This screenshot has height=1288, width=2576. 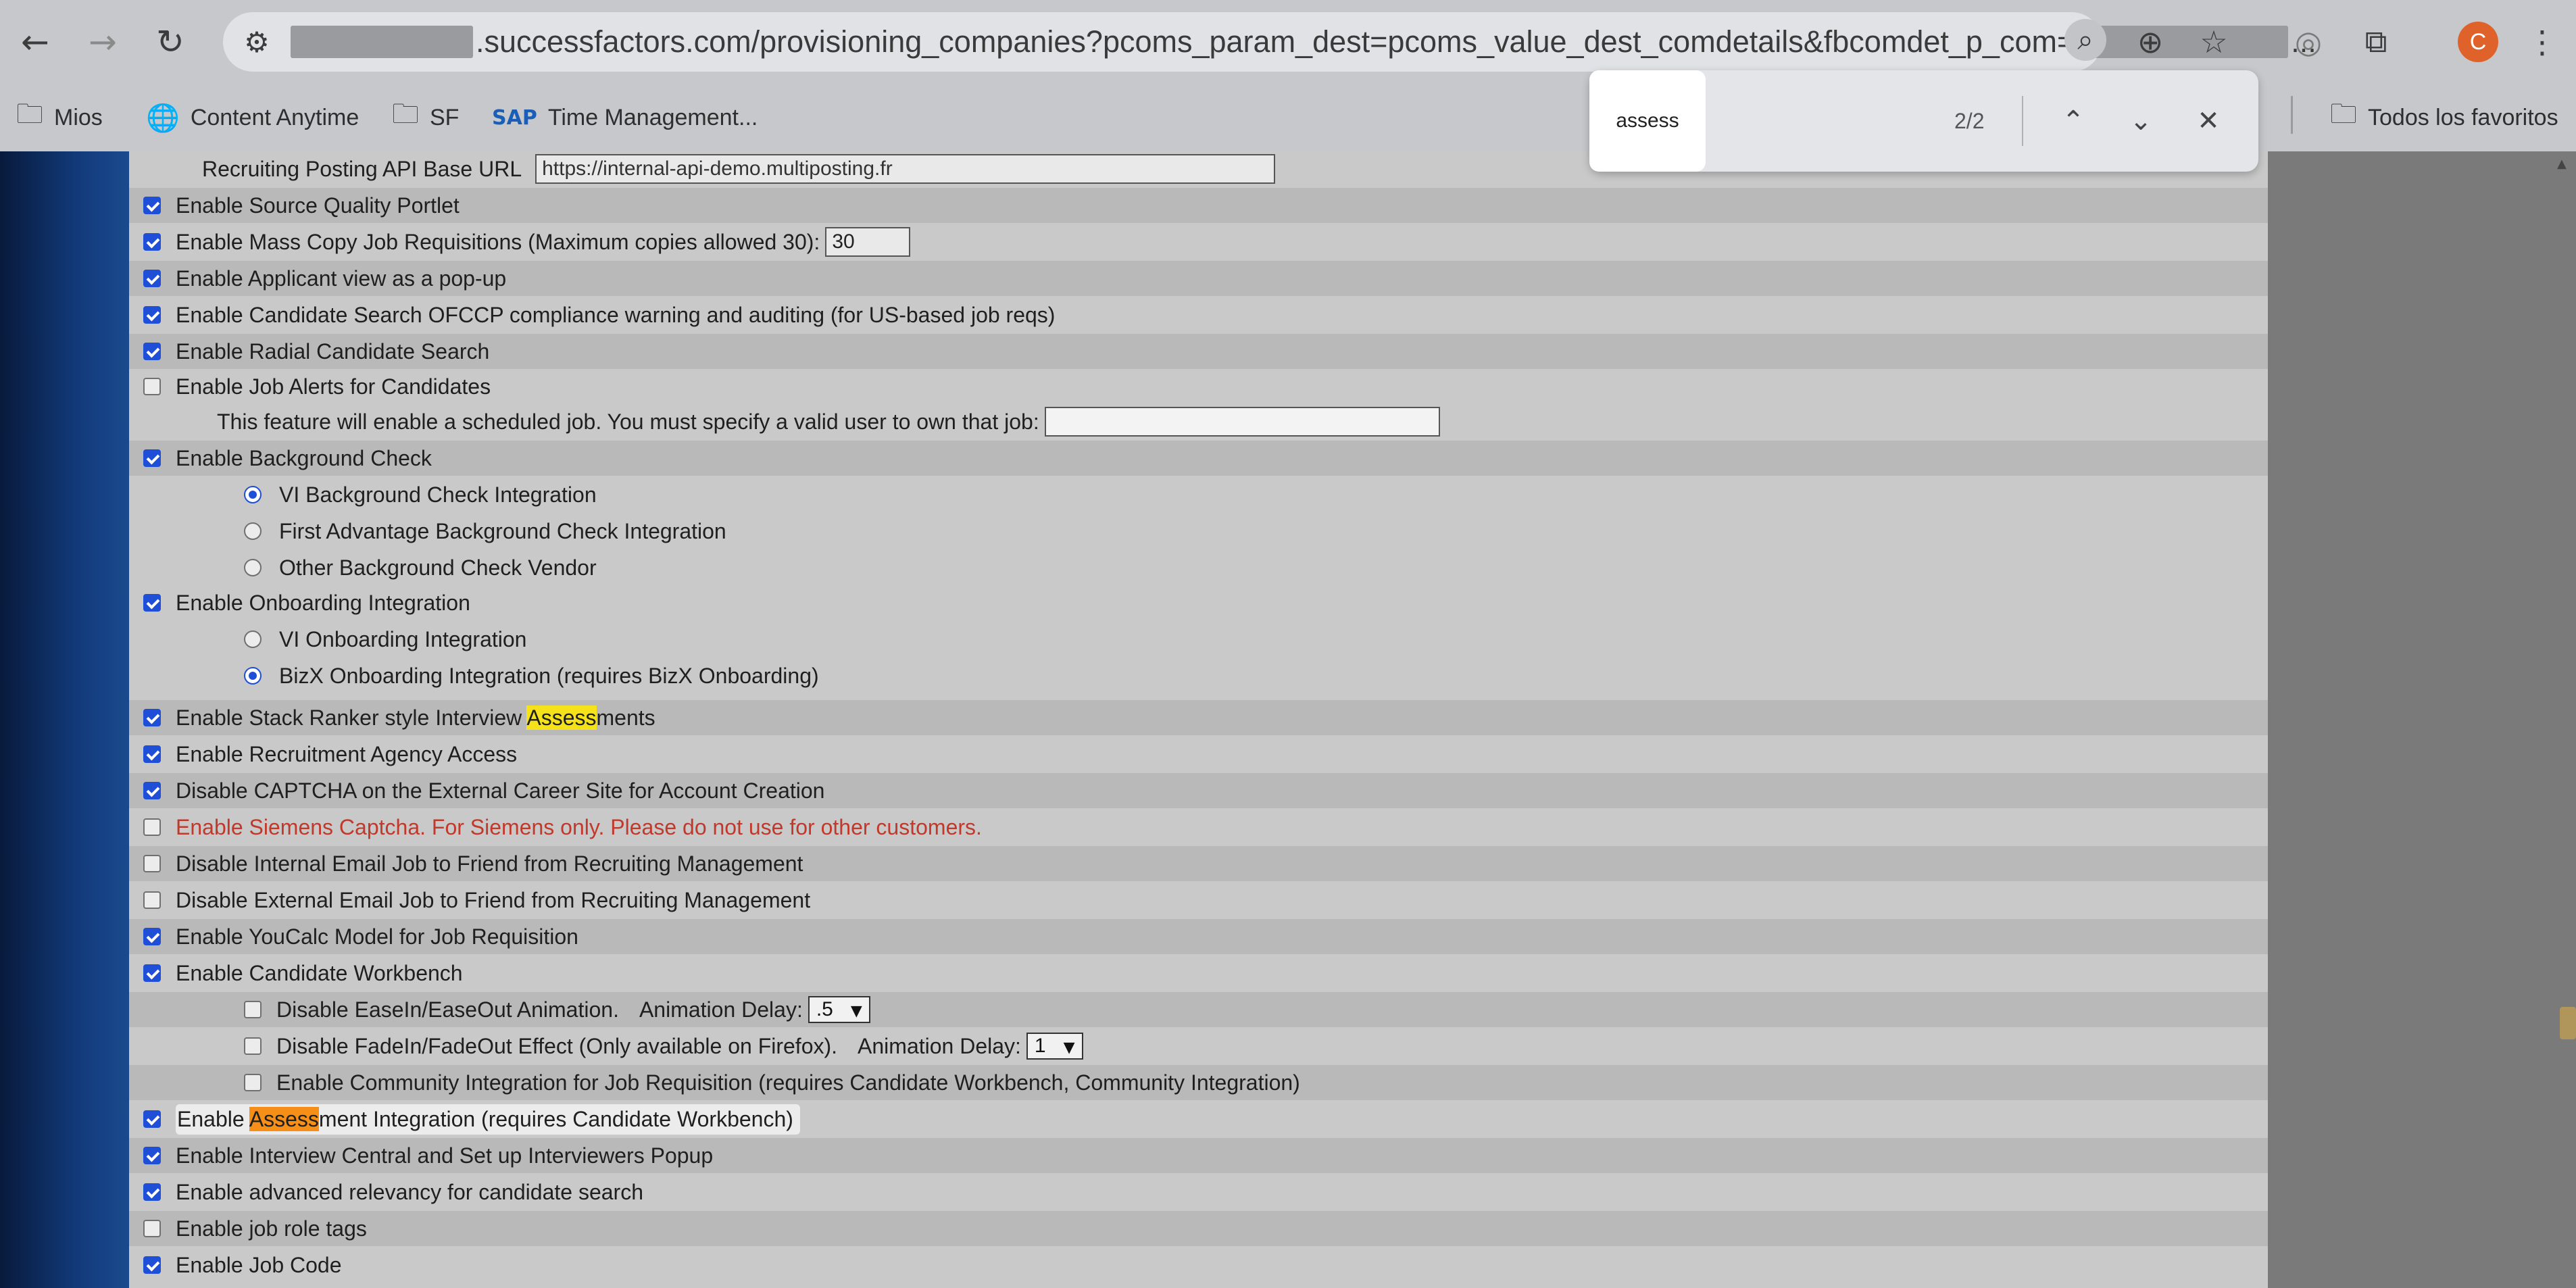 I want to click on setting-label: Enable Radial Candidate Search, so click(x=333, y=352).